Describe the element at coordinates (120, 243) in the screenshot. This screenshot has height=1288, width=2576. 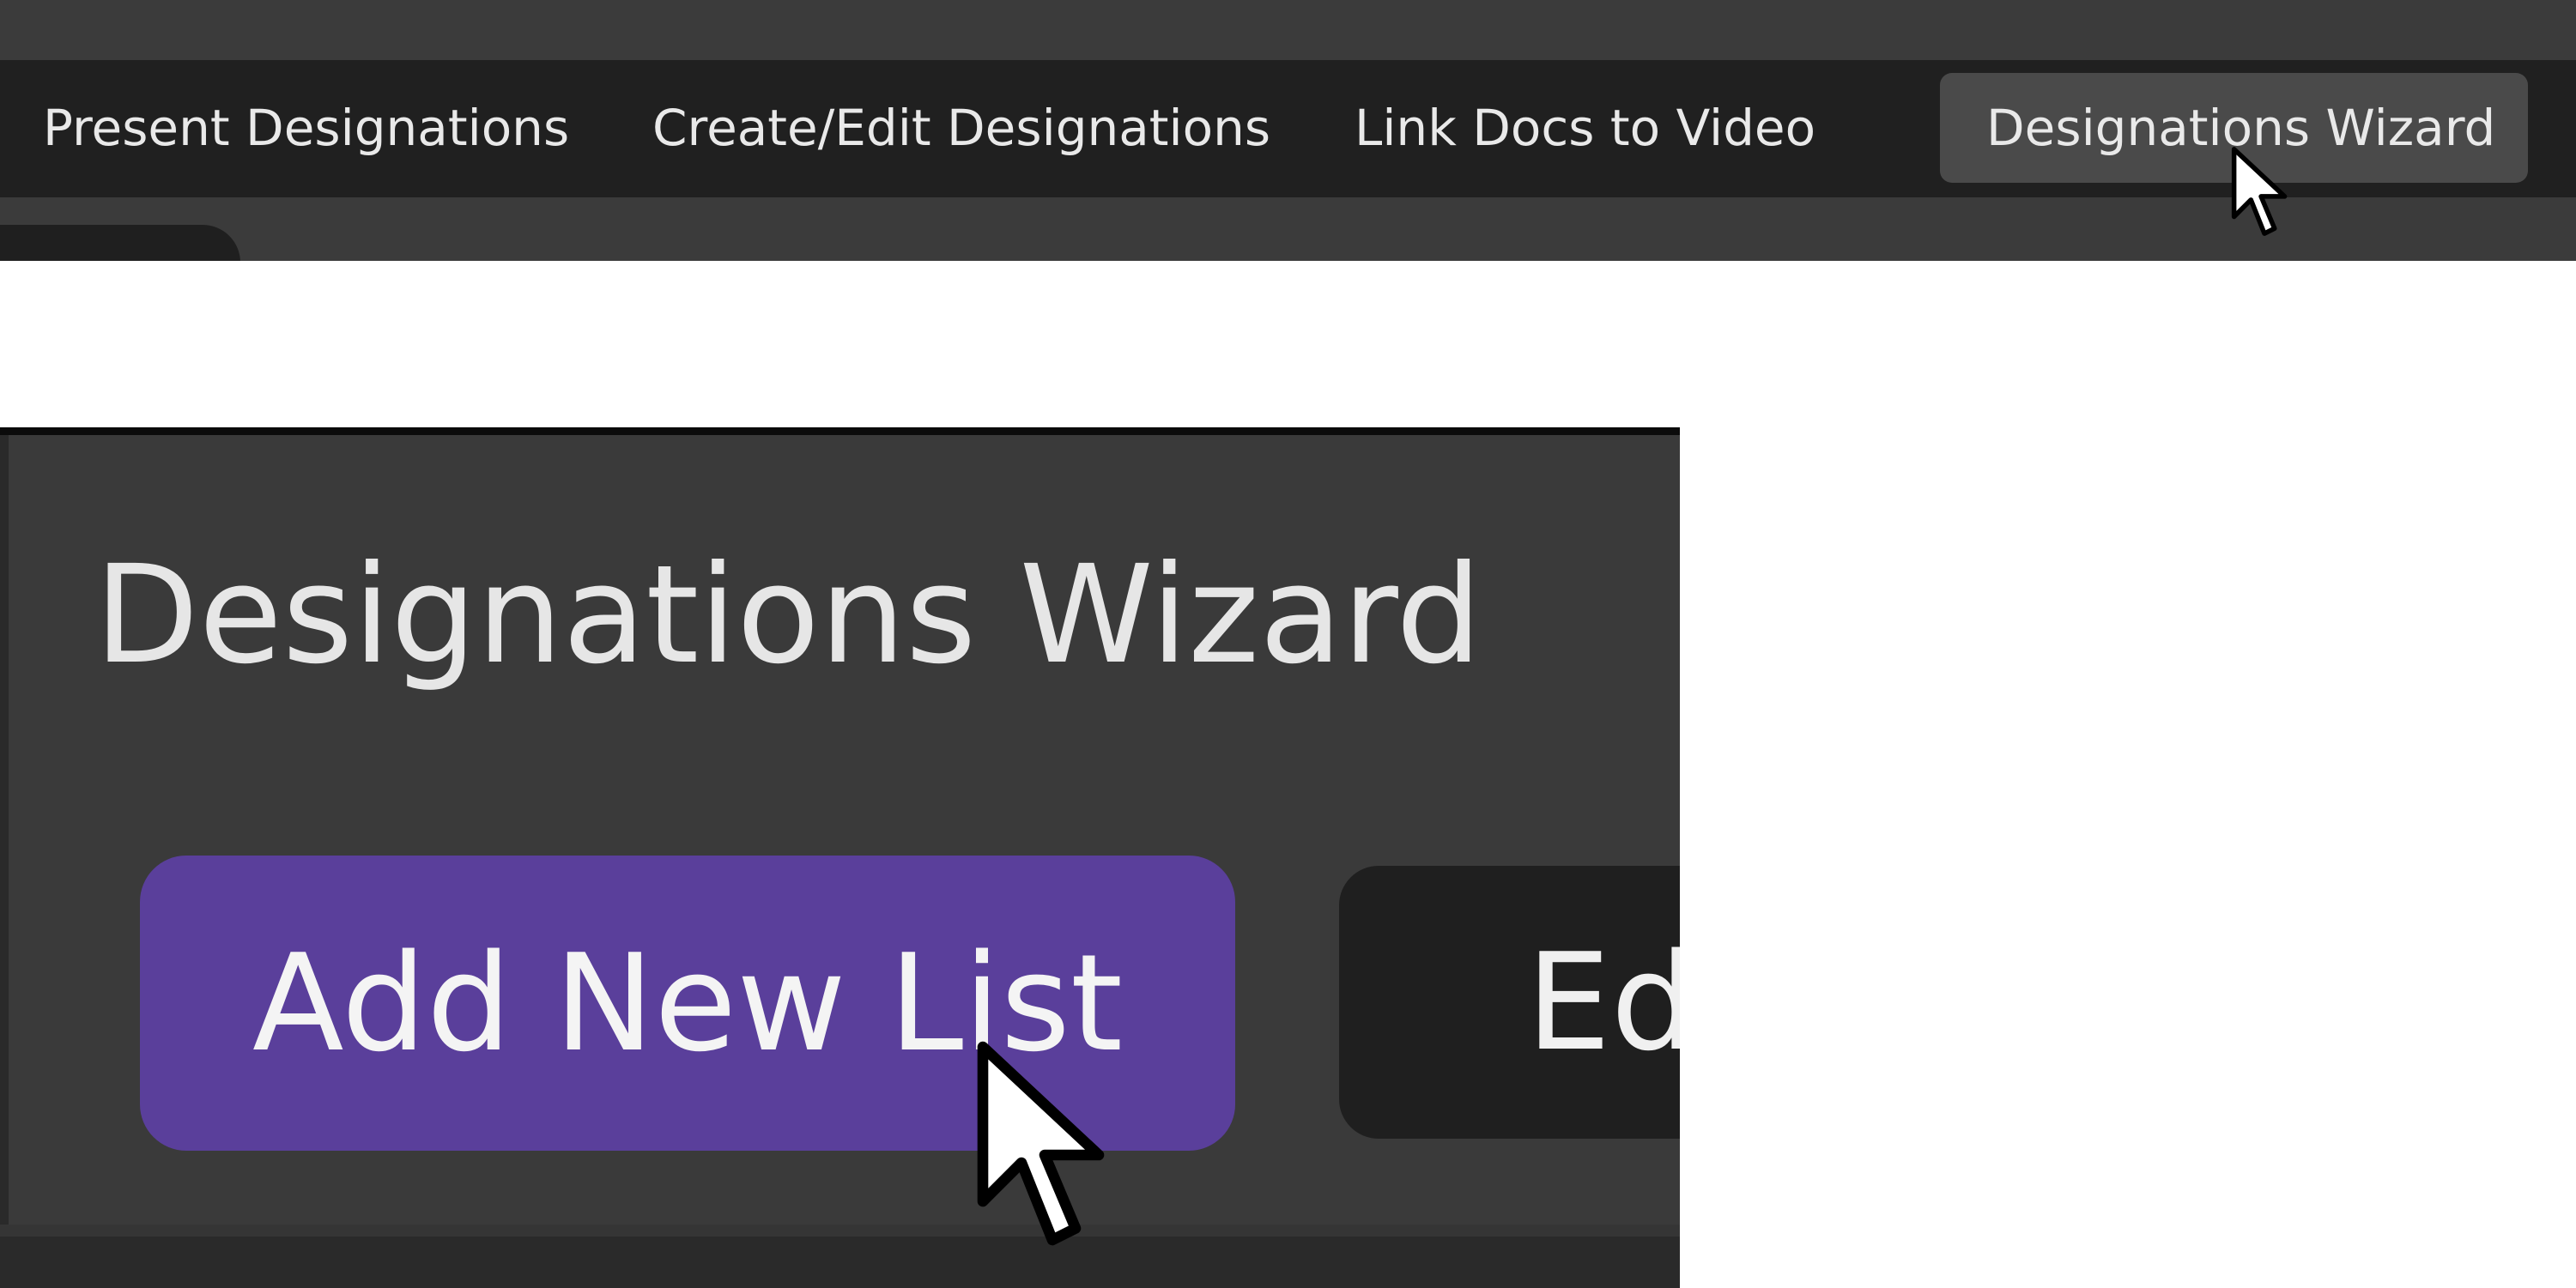
I see `document-tab` at that location.